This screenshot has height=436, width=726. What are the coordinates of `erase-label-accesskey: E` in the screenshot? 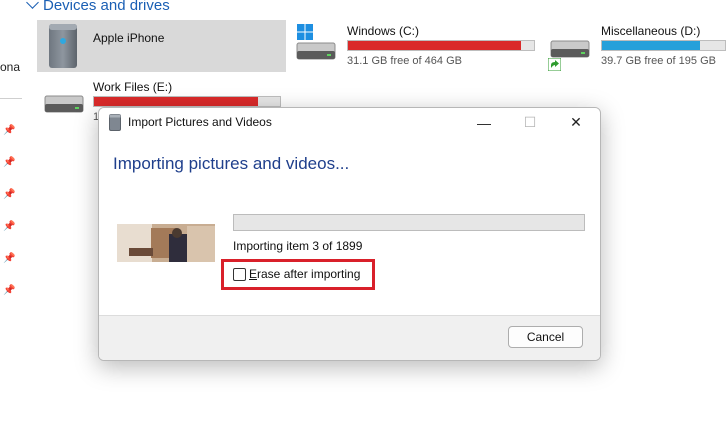 It's located at (253, 274).